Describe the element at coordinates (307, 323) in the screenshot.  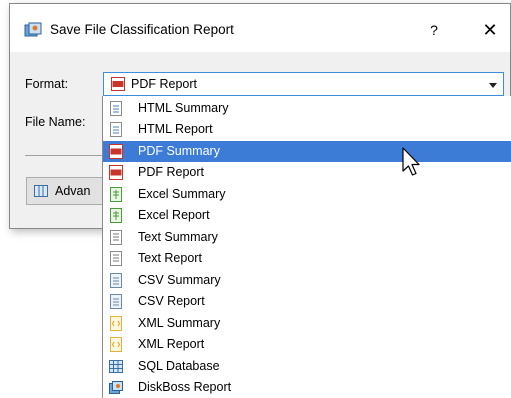
I see `list-item-xml-summary: XML Summary` at that location.